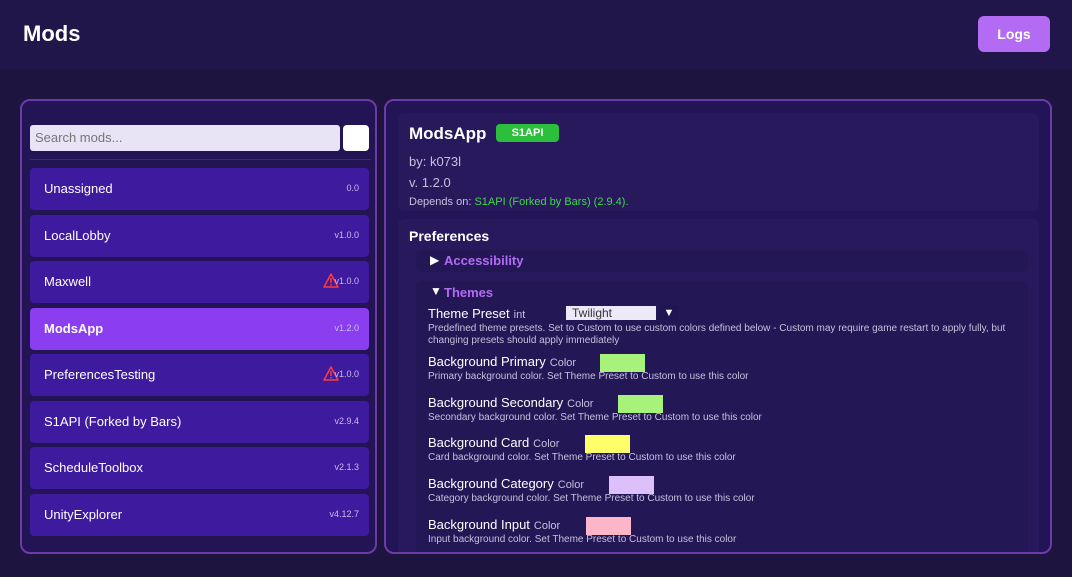 The image size is (1072, 577). I want to click on search-input, so click(185, 138).